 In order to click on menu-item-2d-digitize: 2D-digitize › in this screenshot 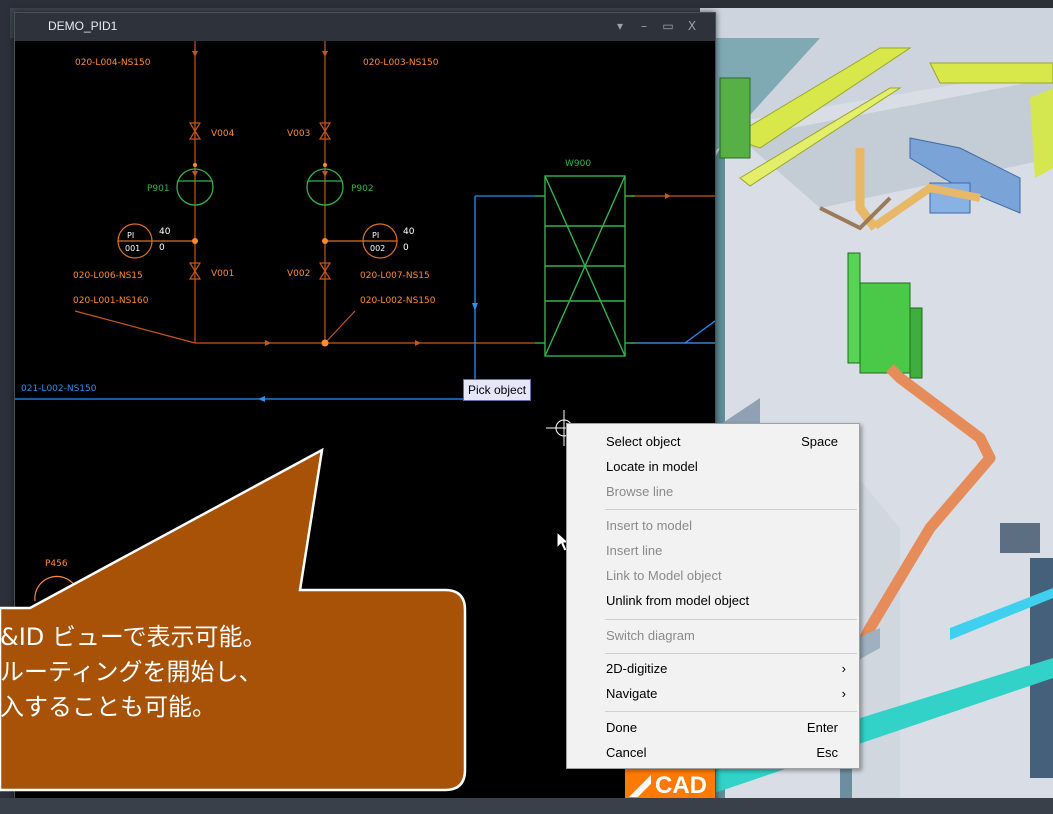, I will do `click(713, 669)`.